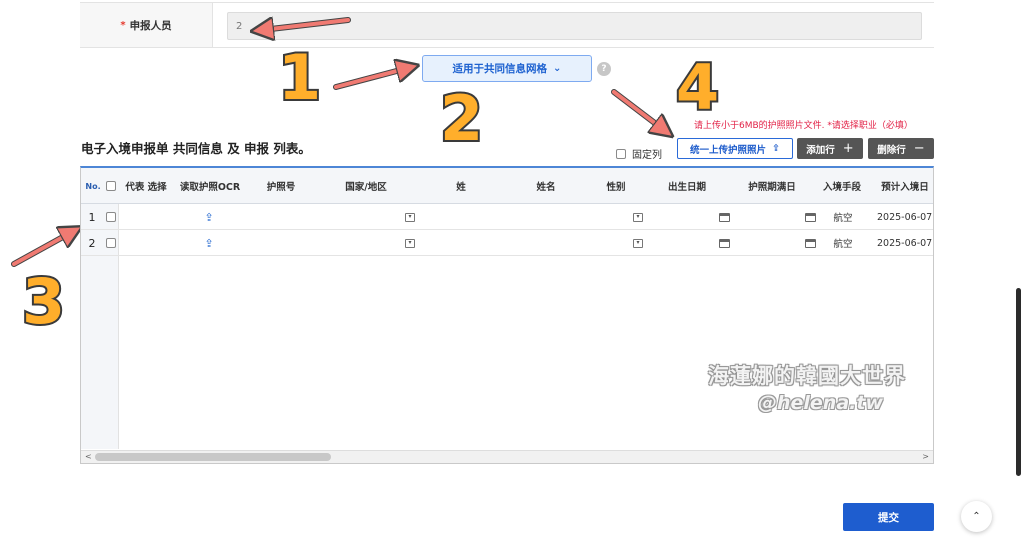 The image size is (1024, 553). Describe the element at coordinates (92, 243) in the screenshot. I see `row-number: 2` at that location.